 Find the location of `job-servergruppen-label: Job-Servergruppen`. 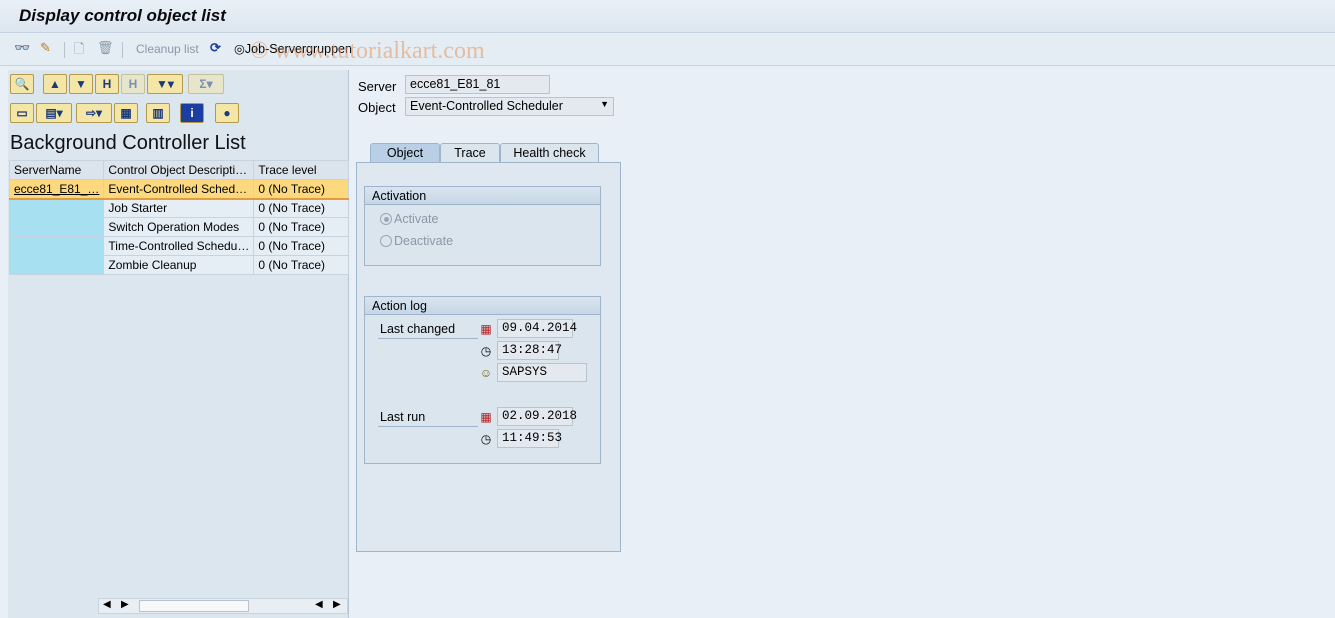

job-servergruppen-label: Job-Servergruppen is located at coordinates (298, 49).